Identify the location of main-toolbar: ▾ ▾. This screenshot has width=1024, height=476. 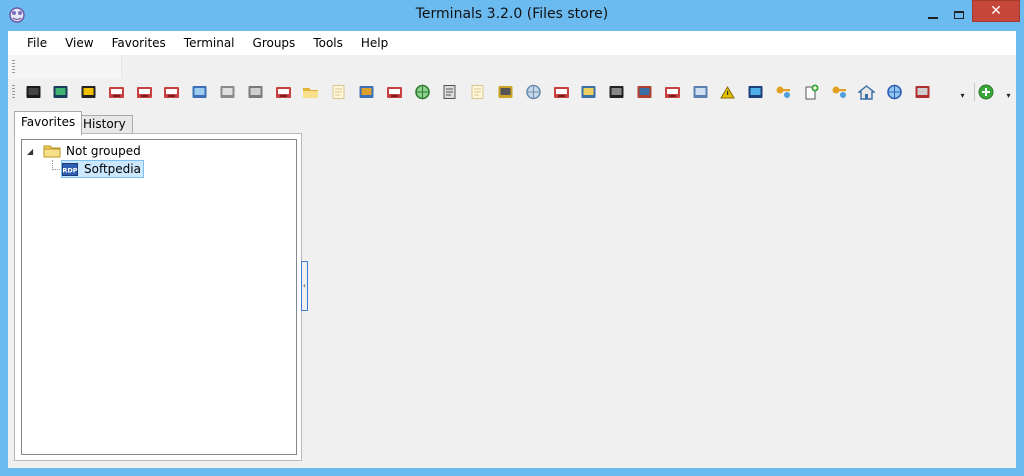
(512, 93).